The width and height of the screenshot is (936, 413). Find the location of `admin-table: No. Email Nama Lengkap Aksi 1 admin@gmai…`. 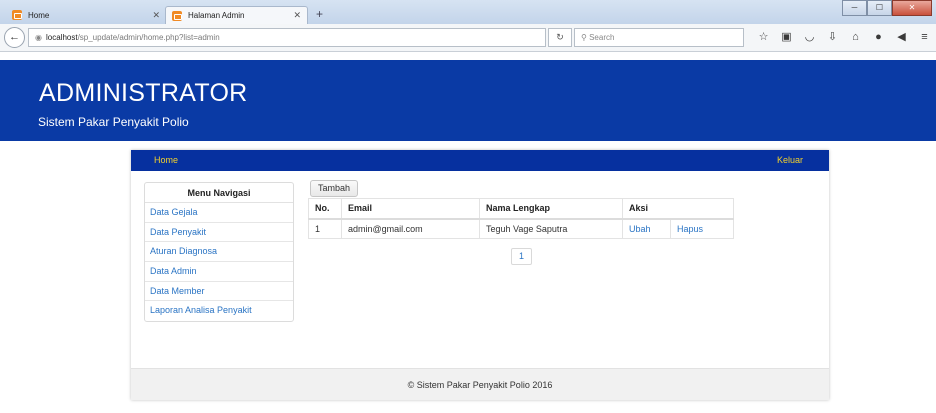

admin-table: No. Email Nama Lengkap Aksi 1 admin@gmai… is located at coordinates (521, 218).